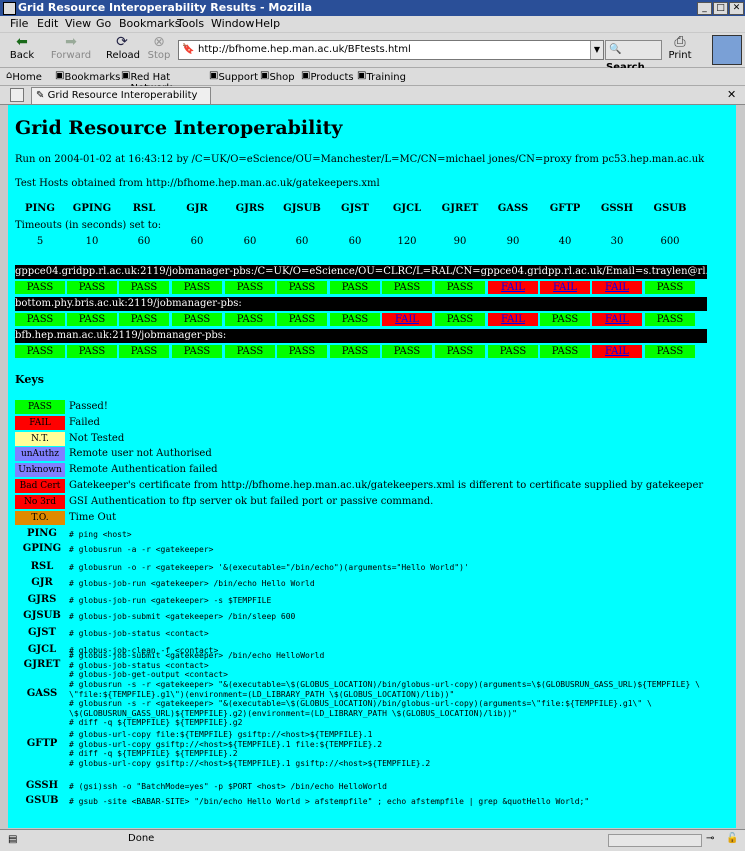 This screenshot has height=851, width=745. What do you see at coordinates (407, 319) in the screenshot?
I see `result-cell-gjcl: FAIL` at bounding box center [407, 319].